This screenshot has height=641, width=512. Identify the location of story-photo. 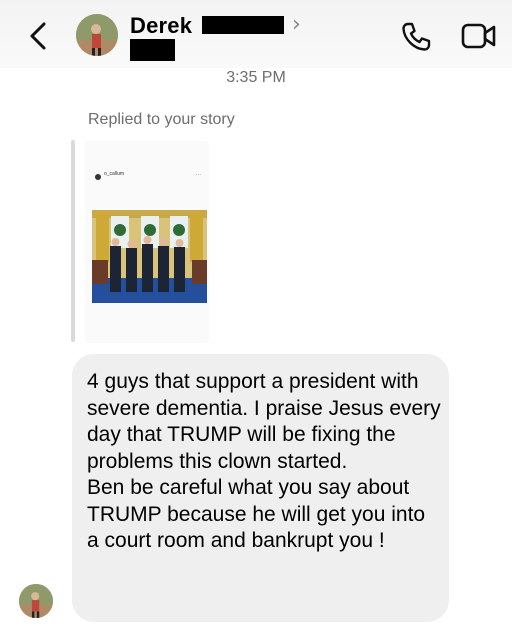
(149, 256).